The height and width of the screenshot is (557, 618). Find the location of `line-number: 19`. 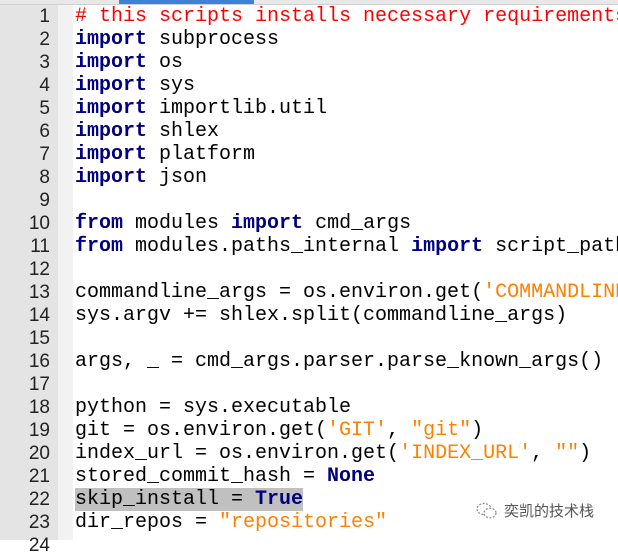

line-number: 19 is located at coordinates (39, 430).